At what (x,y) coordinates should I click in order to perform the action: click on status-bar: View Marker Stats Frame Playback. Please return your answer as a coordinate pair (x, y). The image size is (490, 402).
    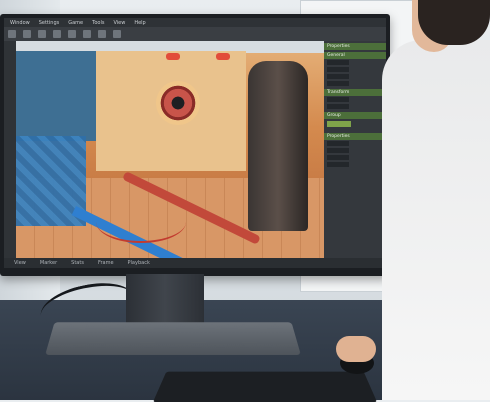
    Looking at the image, I should click on (195, 263).